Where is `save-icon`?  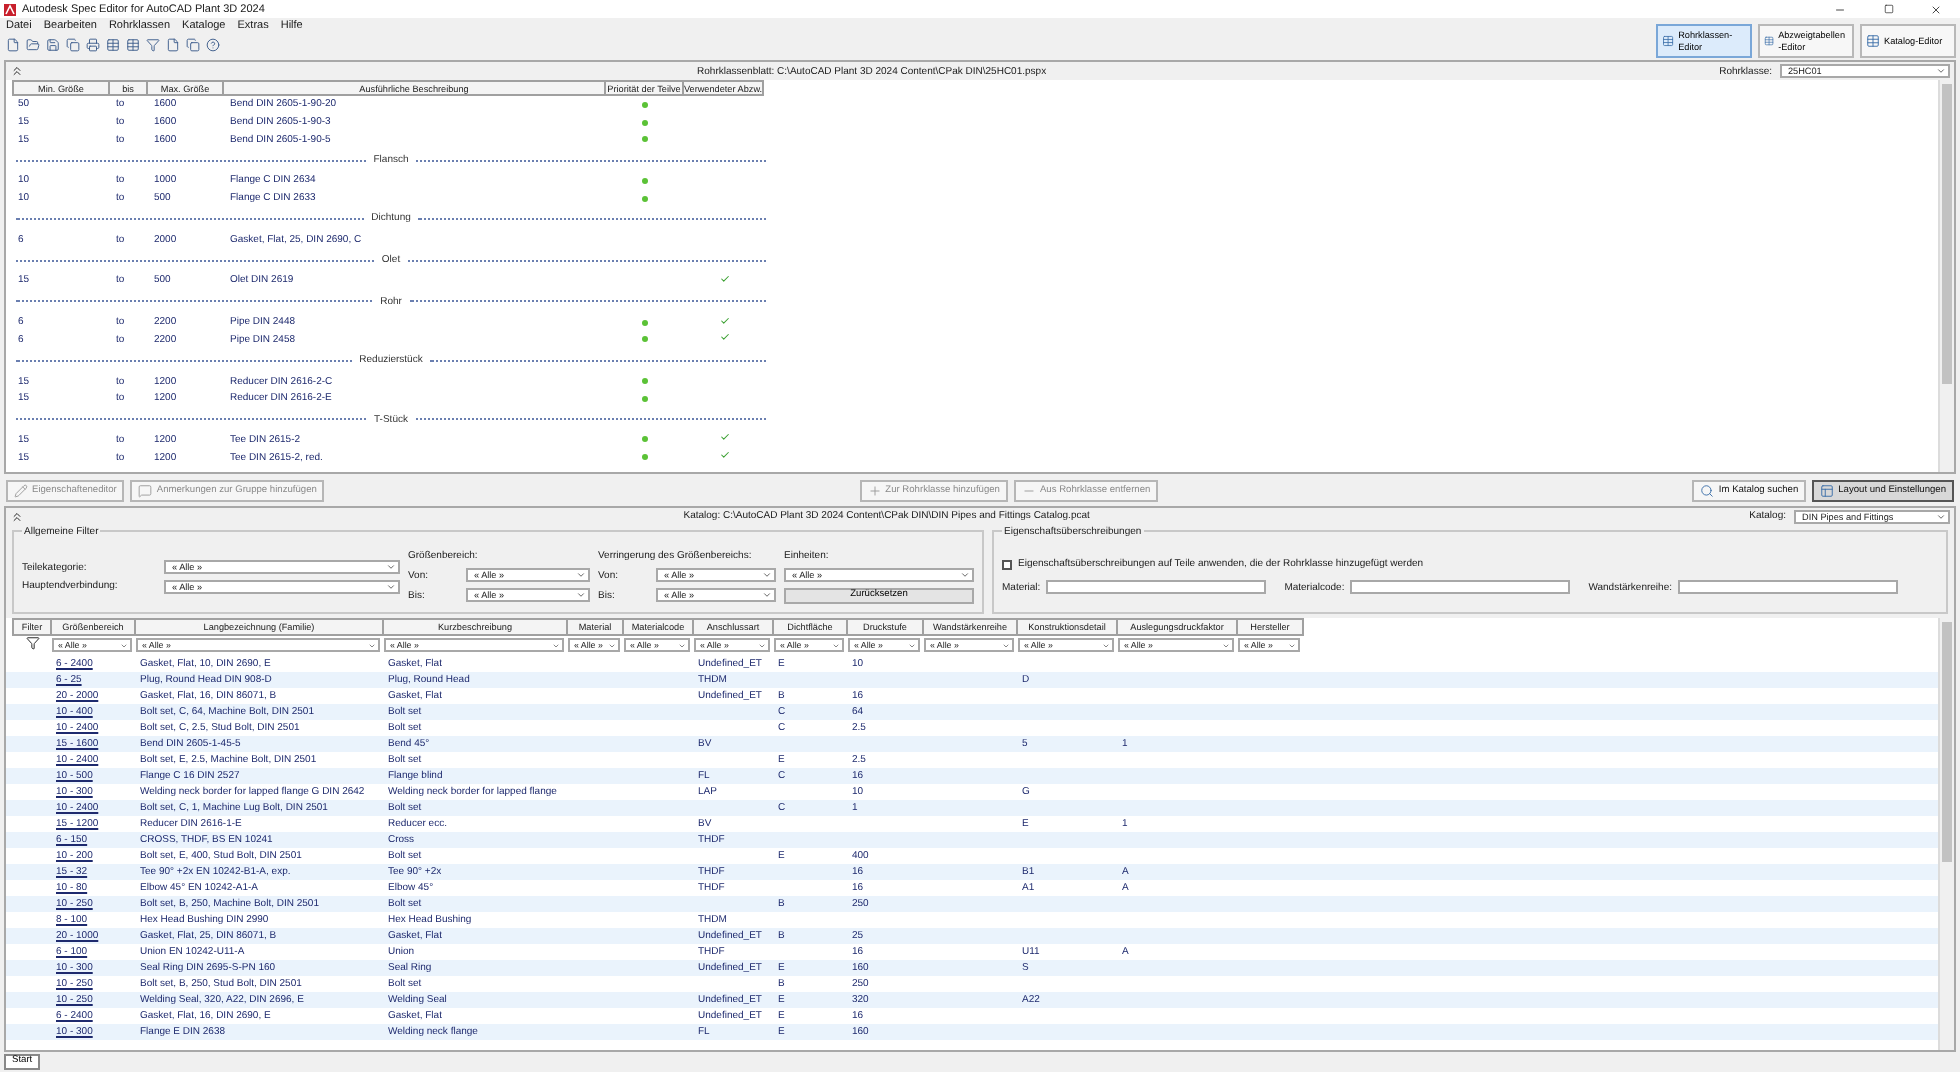 save-icon is located at coordinates (53, 44).